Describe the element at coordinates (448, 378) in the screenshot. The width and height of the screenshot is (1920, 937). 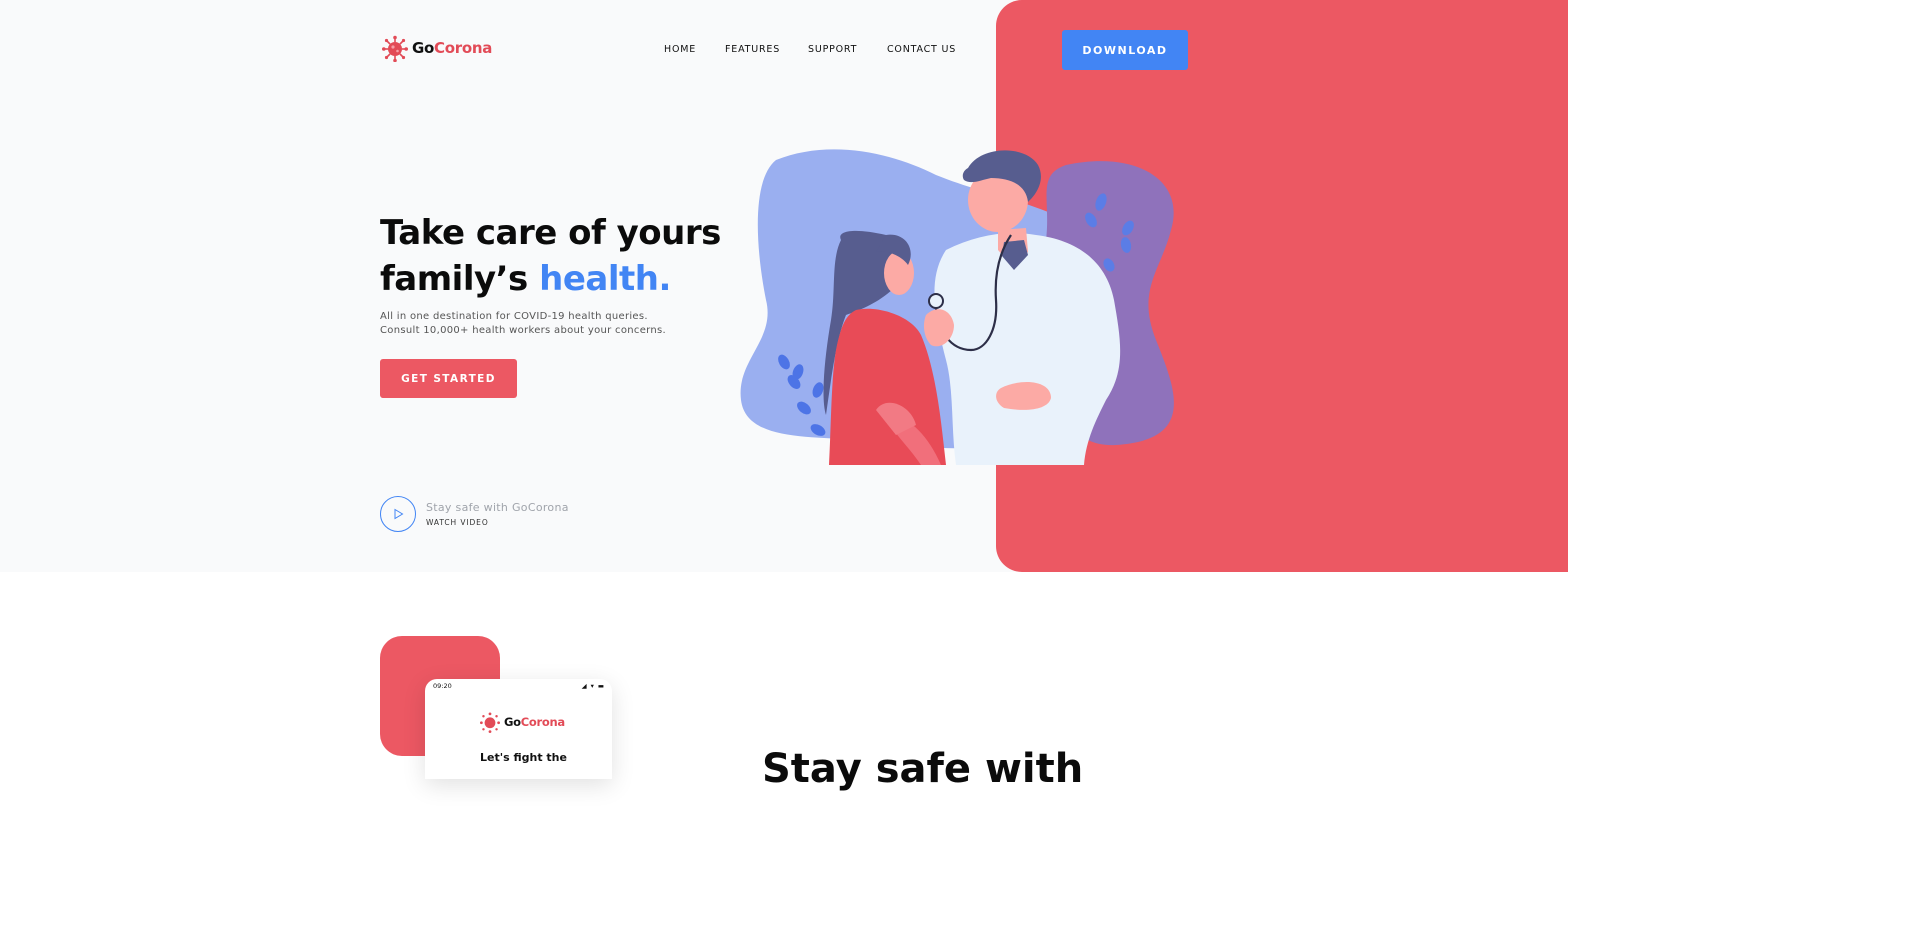
I see `get-started-button: GET STARTED` at that location.